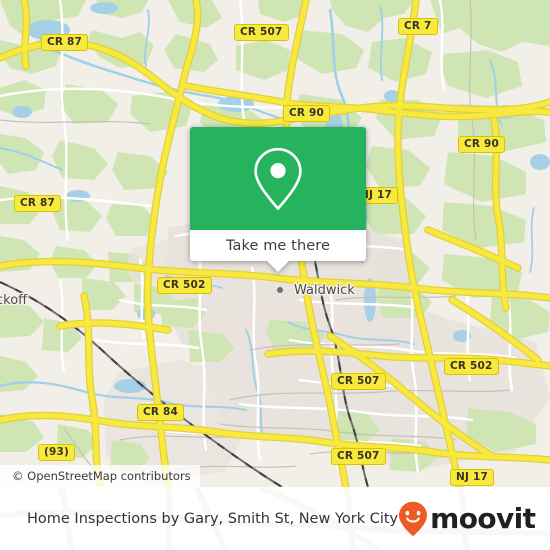  Describe the element at coordinates (278, 266) in the screenshot. I see `popup-pointer-tail` at that location.